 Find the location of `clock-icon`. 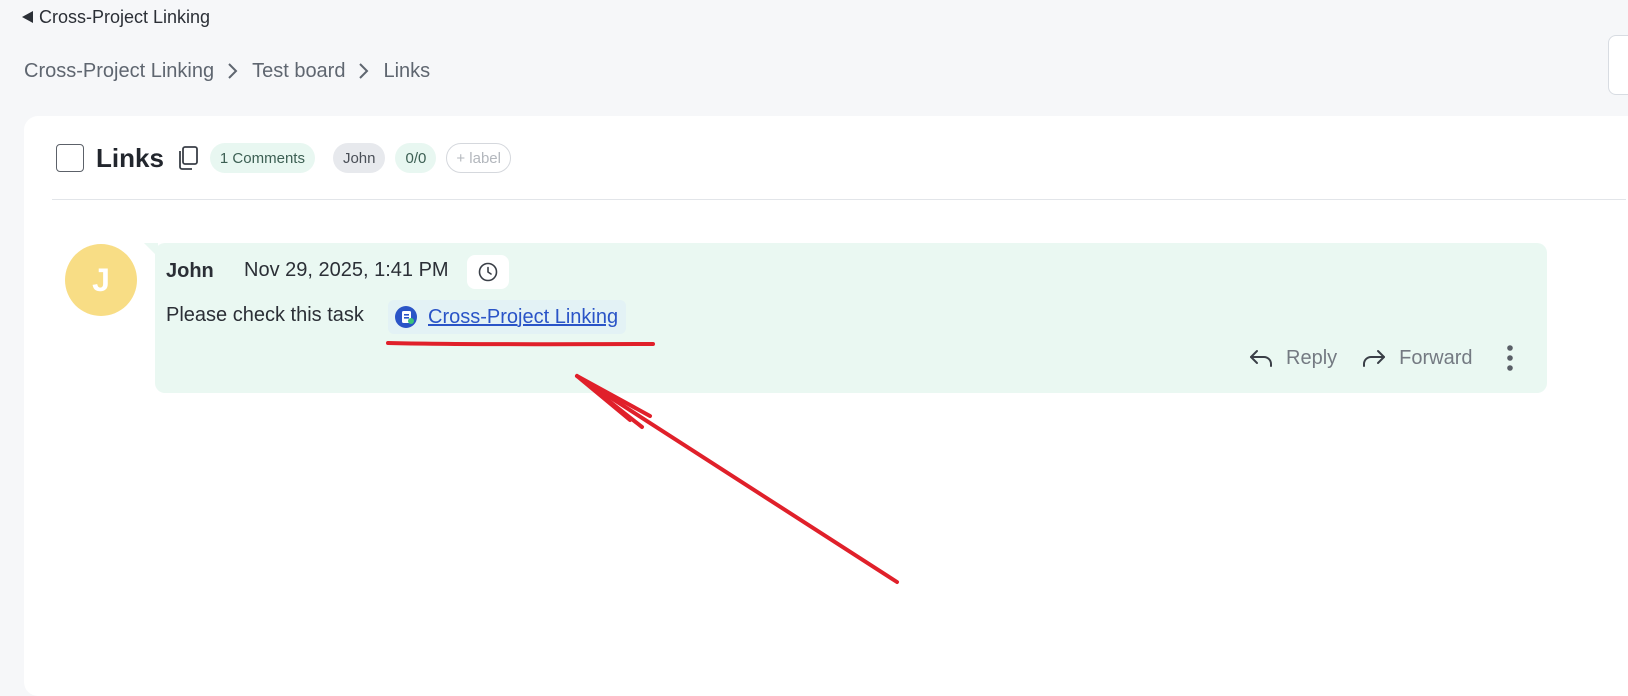

clock-icon is located at coordinates (488, 272).